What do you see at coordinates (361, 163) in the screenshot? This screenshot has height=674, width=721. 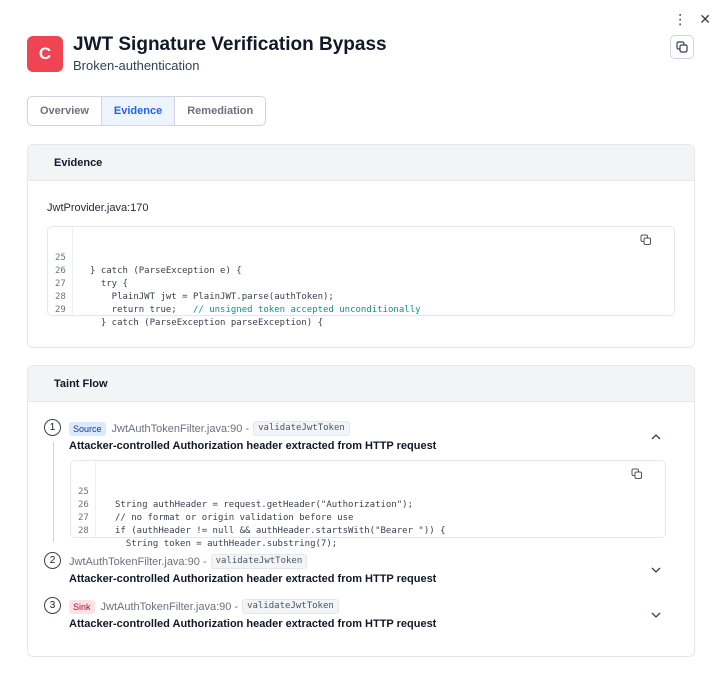 I see `evidence-heading: Evidence` at bounding box center [361, 163].